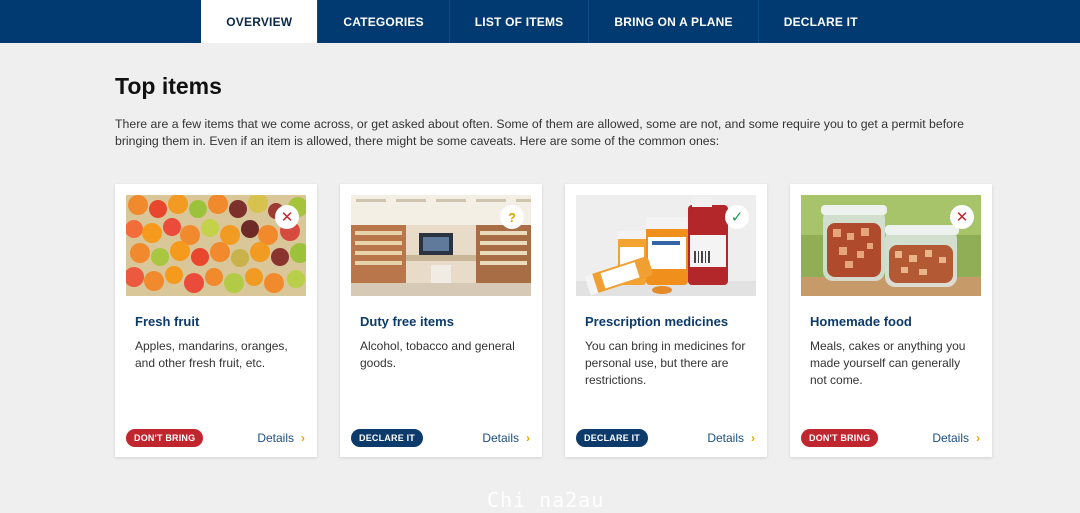 The image size is (1080, 513). I want to click on tab-list-of-items: LIST OF ITEMS, so click(520, 21).